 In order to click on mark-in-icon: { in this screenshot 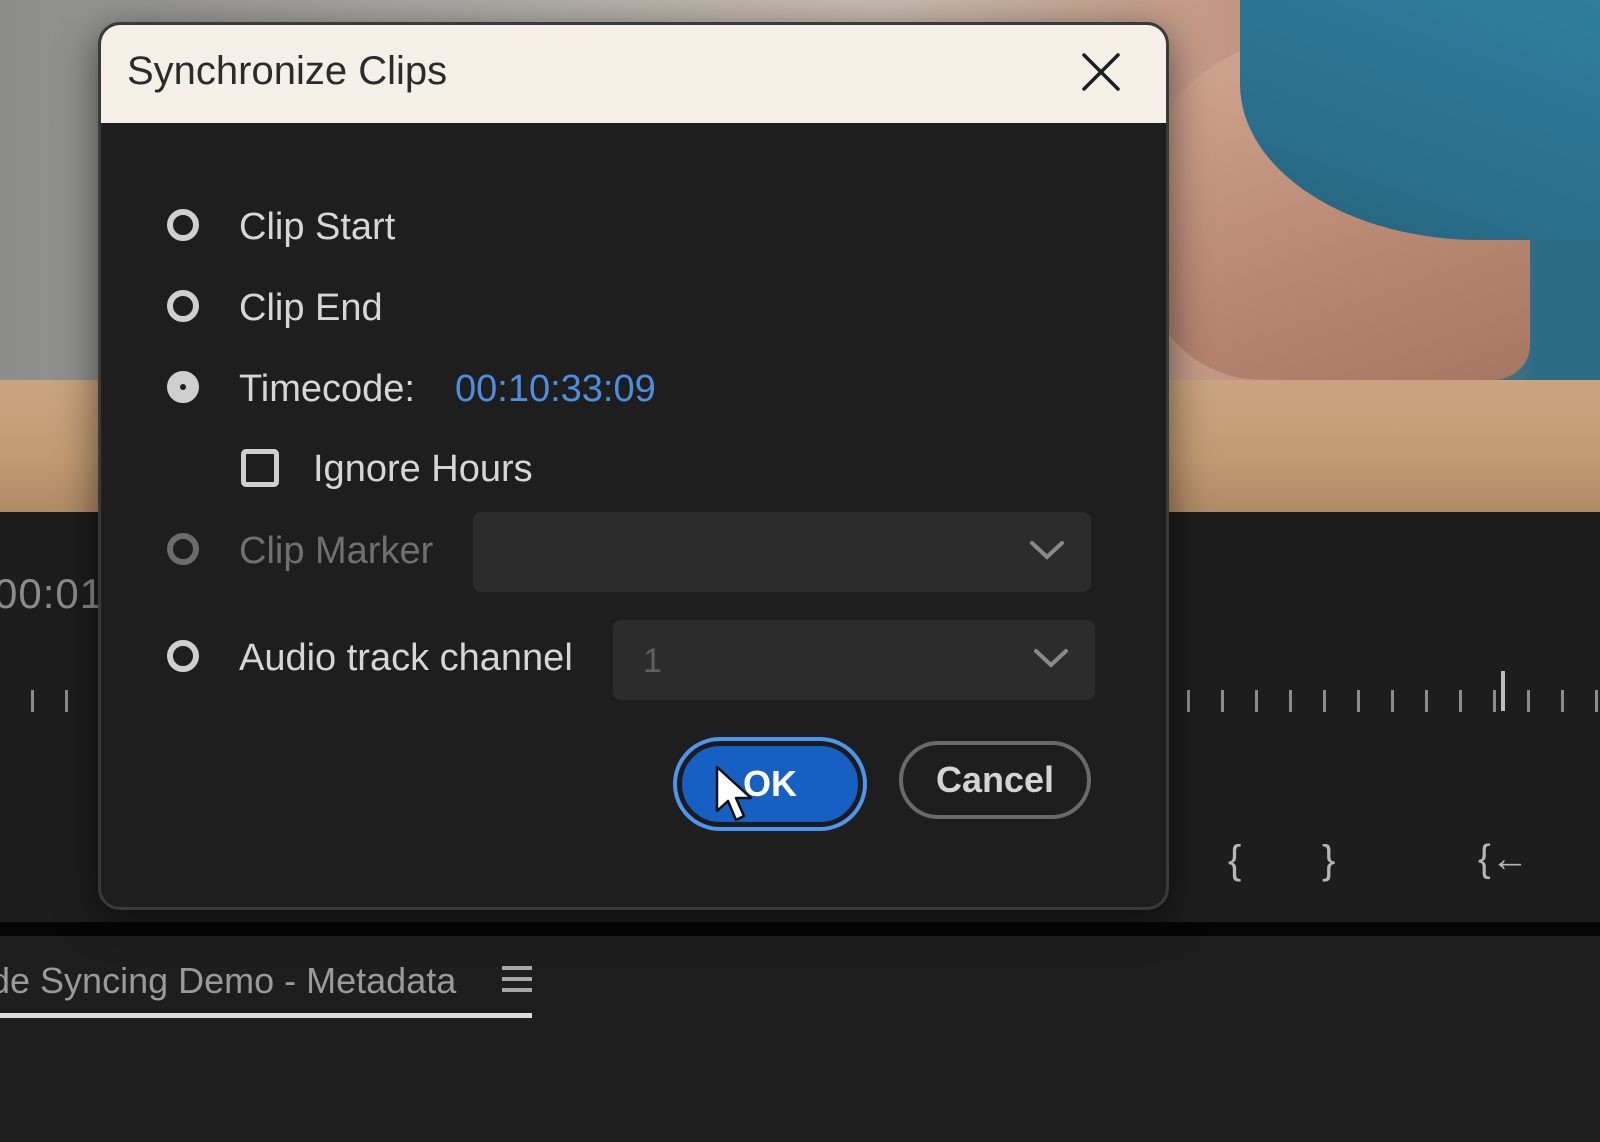, I will do `click(1234, 860)`.